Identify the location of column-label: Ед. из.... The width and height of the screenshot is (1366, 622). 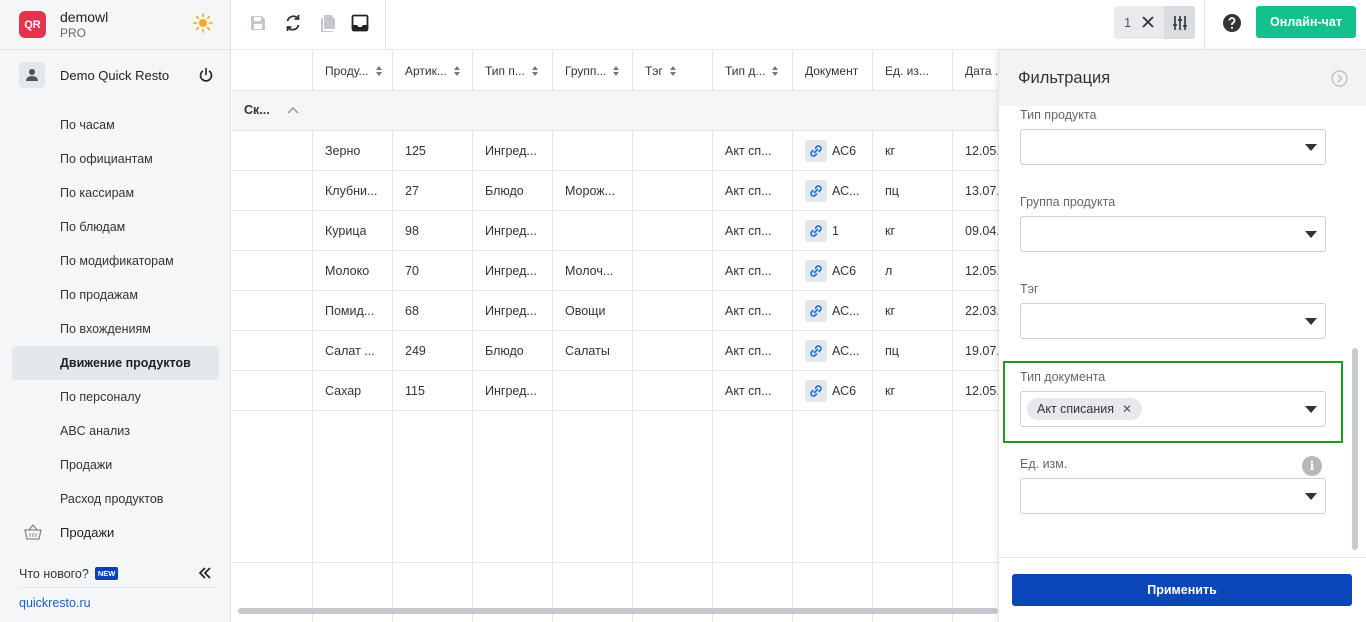
(907, 71).